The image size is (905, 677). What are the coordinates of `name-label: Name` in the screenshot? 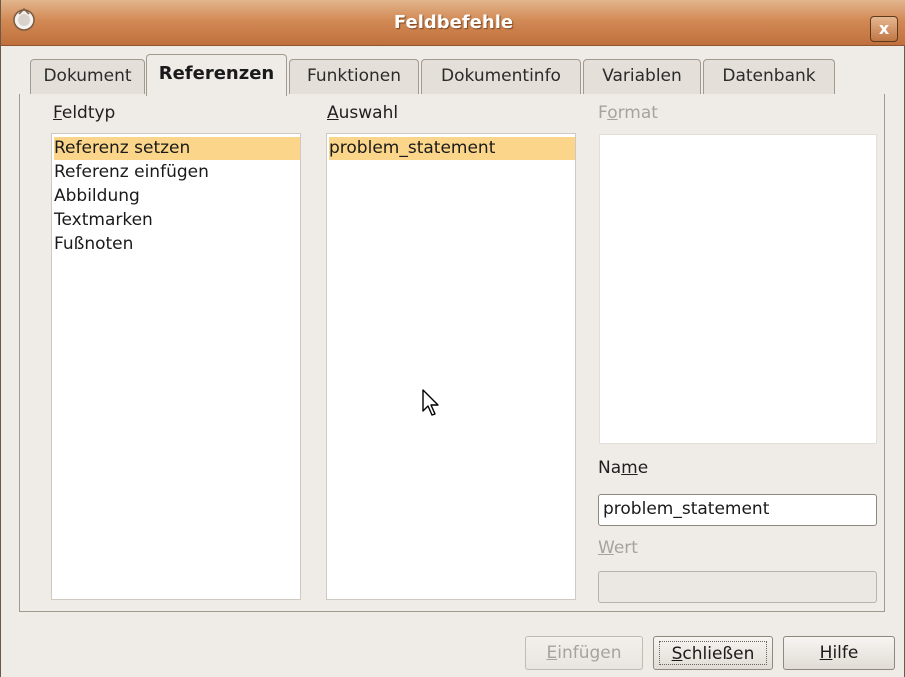 It's located at (623, 468).